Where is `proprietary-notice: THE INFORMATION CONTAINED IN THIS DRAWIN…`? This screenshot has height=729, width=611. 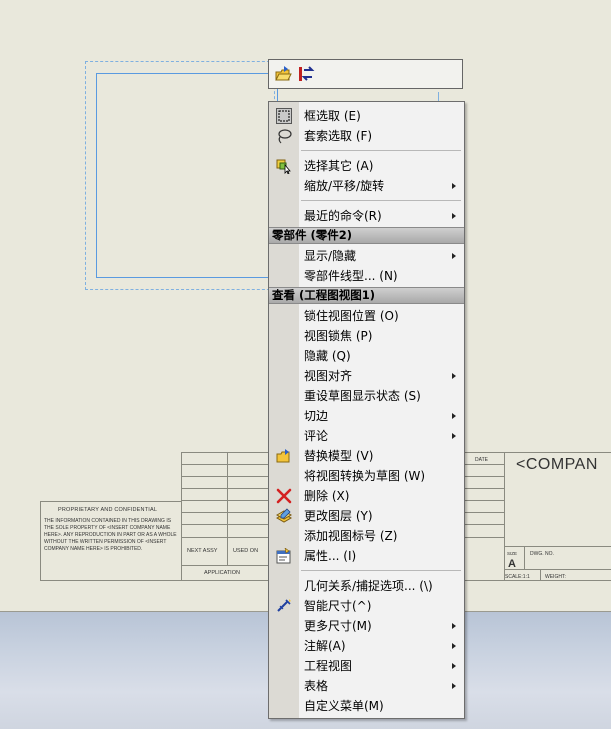 proprietary-notice: THE INFORMATION CONTAINED IN THIS DRAWIN… is located at coordinates (110, 535).